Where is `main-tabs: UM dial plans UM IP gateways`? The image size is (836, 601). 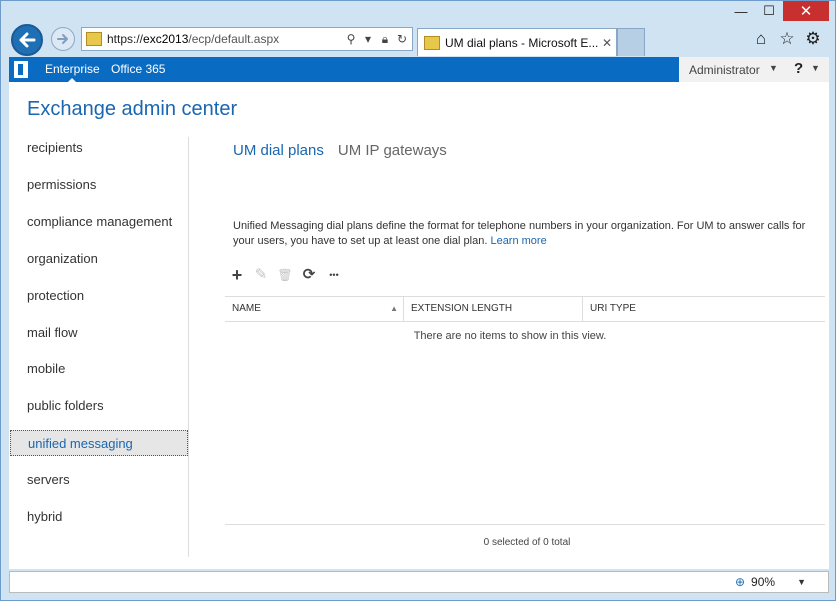 main-tabs: UM dial plans UM IP gateways is located at coordinates (340, 150).